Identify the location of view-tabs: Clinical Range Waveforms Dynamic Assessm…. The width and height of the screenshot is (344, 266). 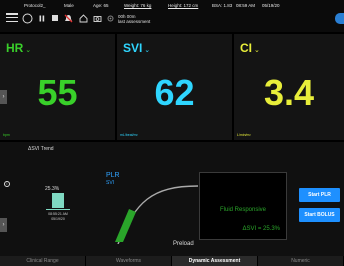
(172, 261).